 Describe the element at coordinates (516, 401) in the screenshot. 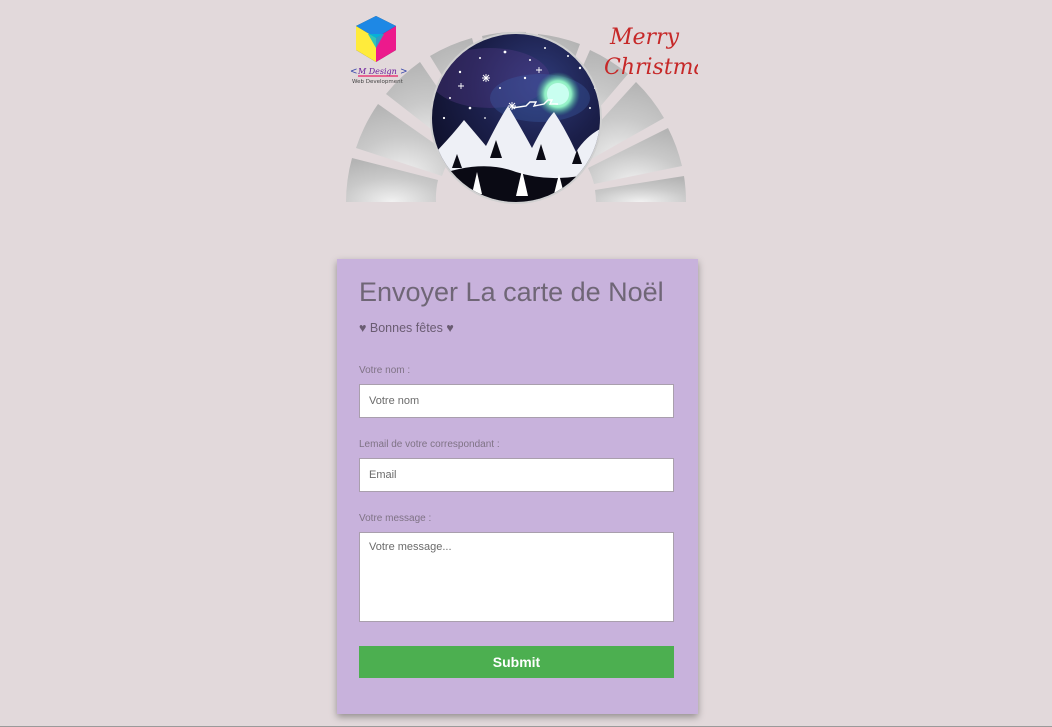

I see `name-input` at that location.